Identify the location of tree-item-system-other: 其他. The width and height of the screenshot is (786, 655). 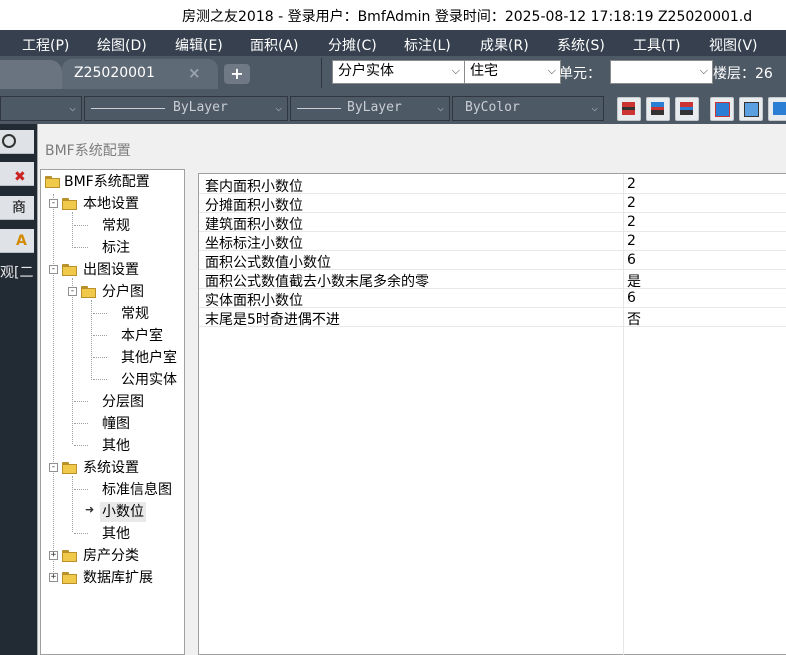
(116, 534).